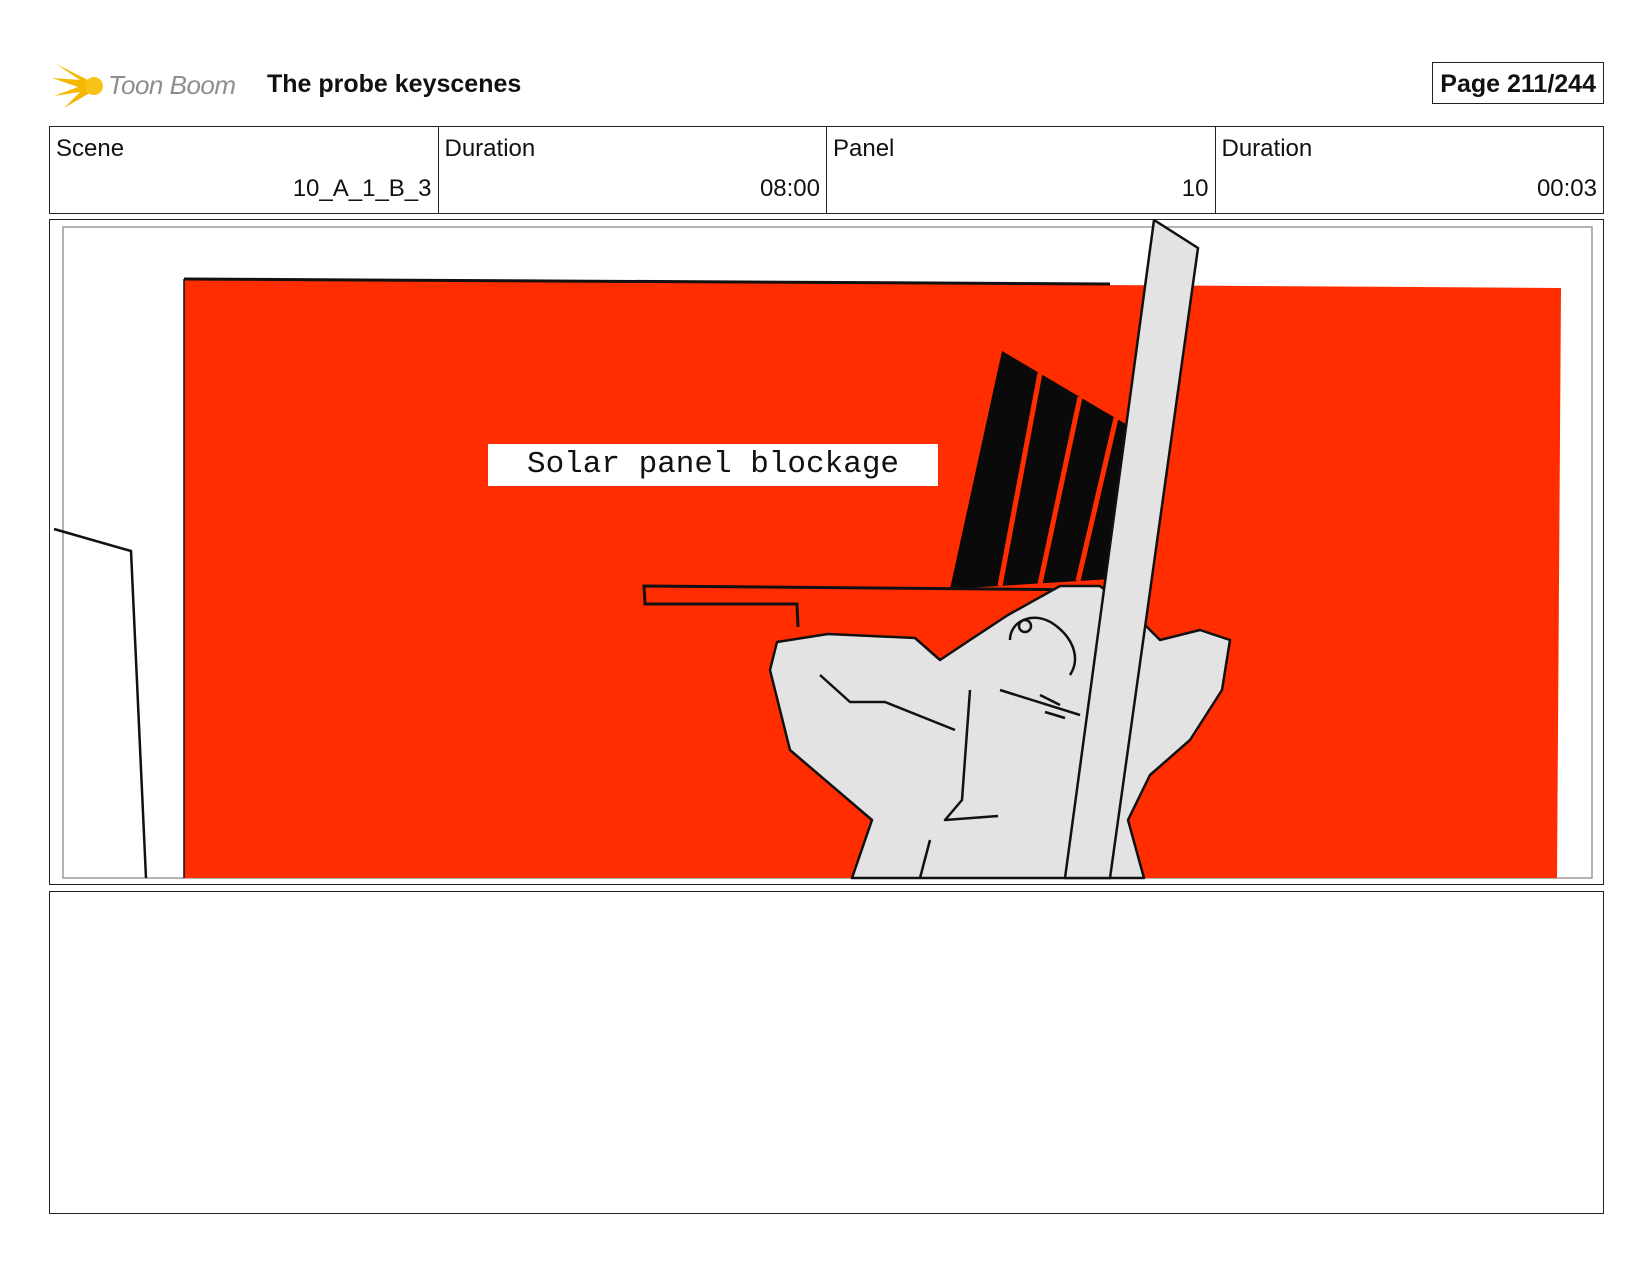 The image size is (1650, 1284). Describe the element at coordinates (1267, 148) in the screenshot. I see `panel-duration-label: Duration` at that location.